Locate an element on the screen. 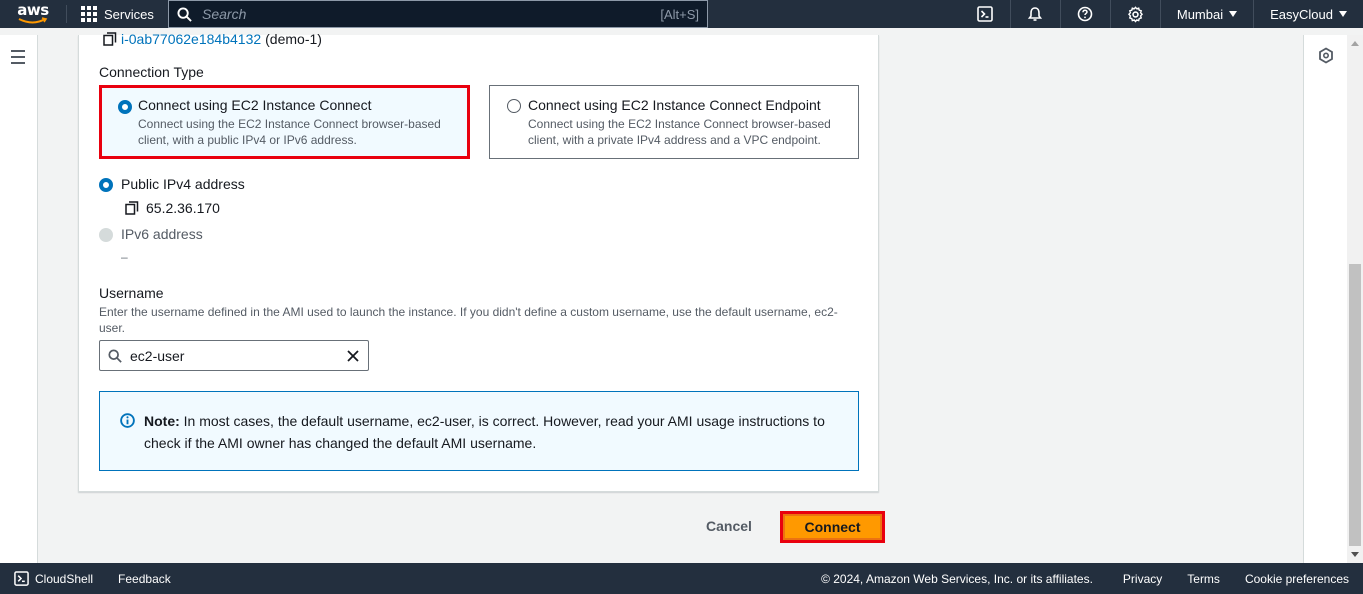 Image resolution: width=1363 pixels, height=594 pixels. public-ipv4-value-row: 65.2.36.170 is located at coordinates (172, 208).